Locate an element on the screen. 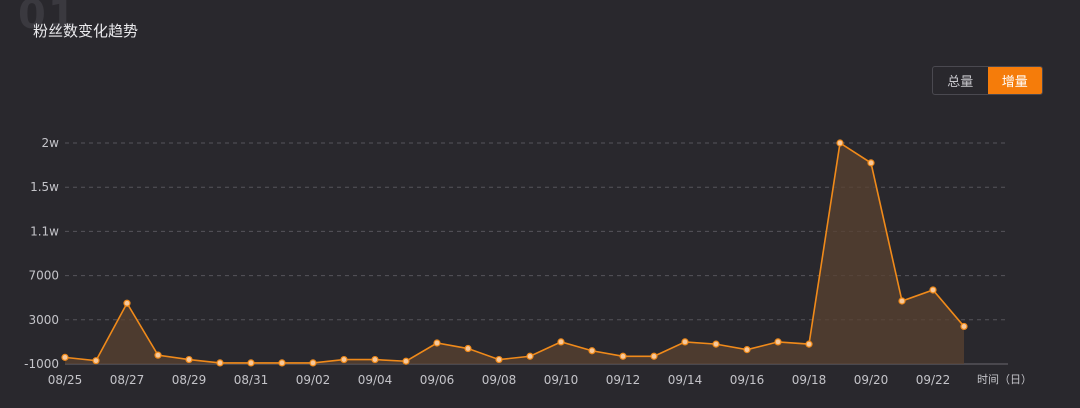 The image size is (1080, 408). x-tick-label: 09/14 is located at coordinates (685, 380).